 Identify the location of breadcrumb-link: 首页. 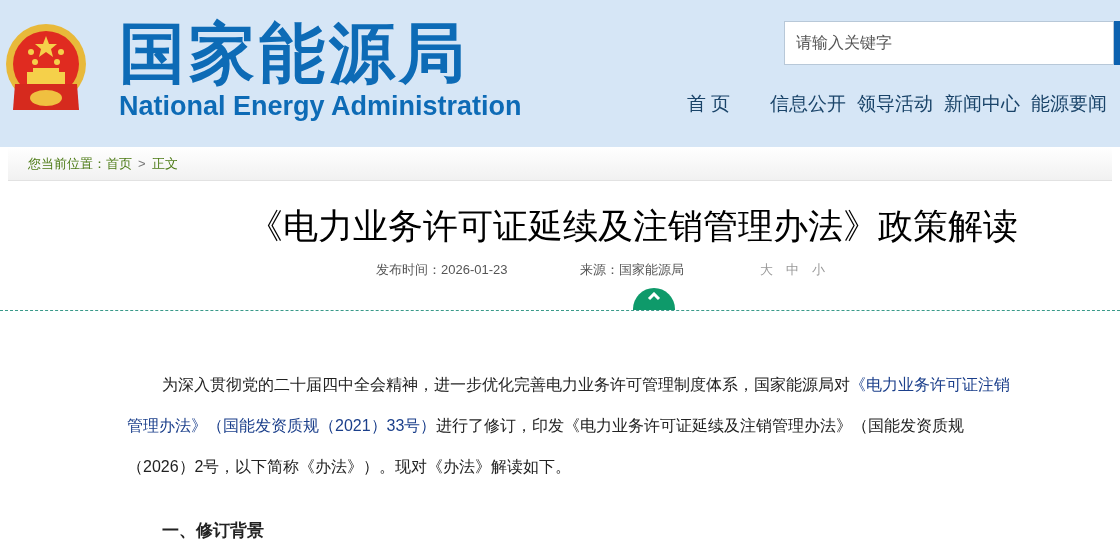
(119, 163).